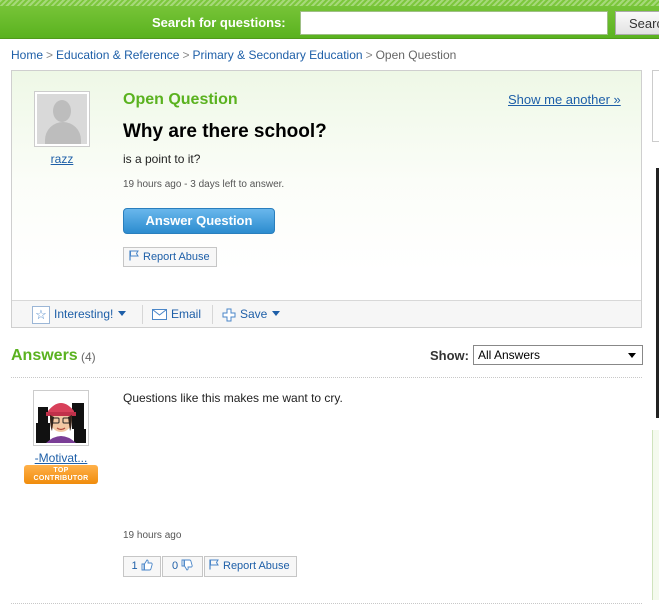 Image resolution: width=659 pixels, height=612 pixels. What do you see at coordinates (204, 184) in the screenshot?
I see `question-meta: 19 hours ago - 3 days left to answer.` at bounding box center [204, 184].